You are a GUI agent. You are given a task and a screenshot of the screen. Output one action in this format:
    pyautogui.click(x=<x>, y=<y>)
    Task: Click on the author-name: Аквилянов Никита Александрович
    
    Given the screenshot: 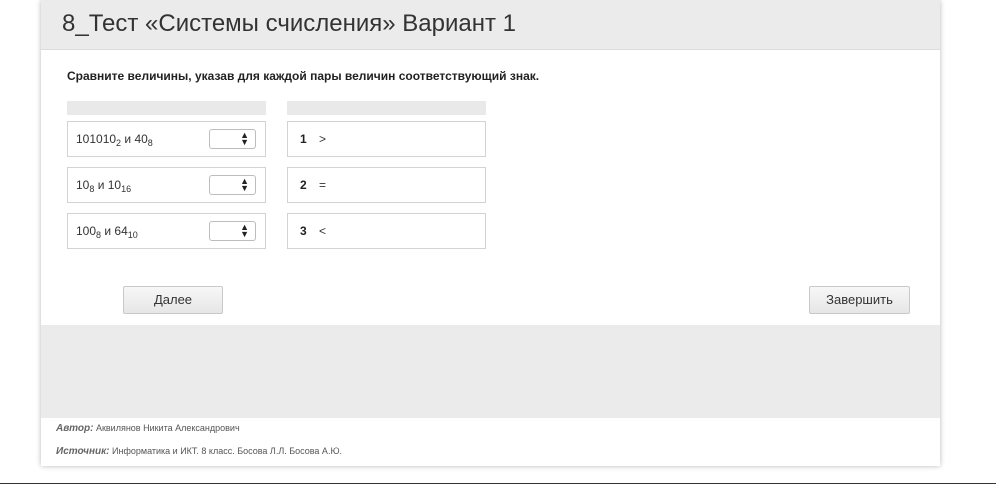 What is the action you would take?
    pyautogui.click(x=167, y=428)
    